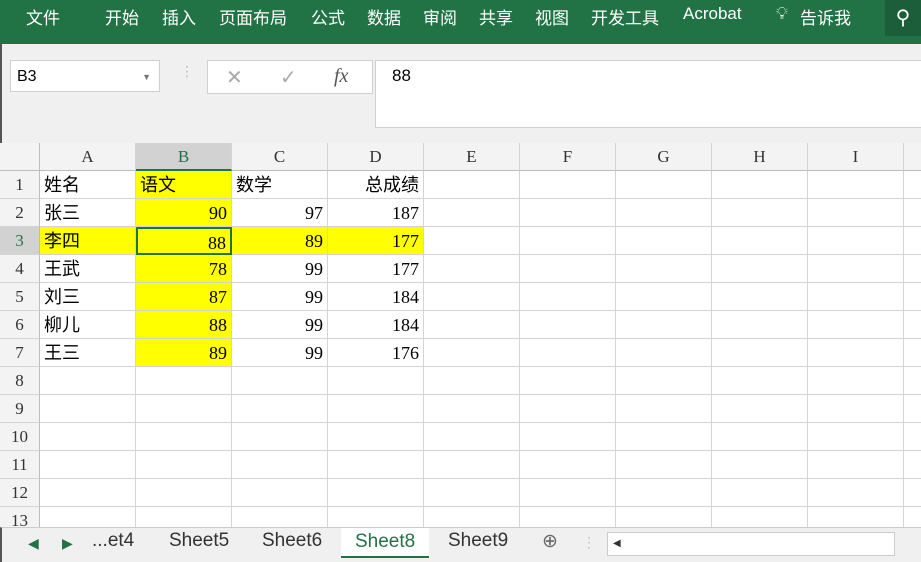 This screenshot has height=562, width=921. Describe the element at coordinates (760, 185) in the screenshot. I see `cell-H1` at that location.